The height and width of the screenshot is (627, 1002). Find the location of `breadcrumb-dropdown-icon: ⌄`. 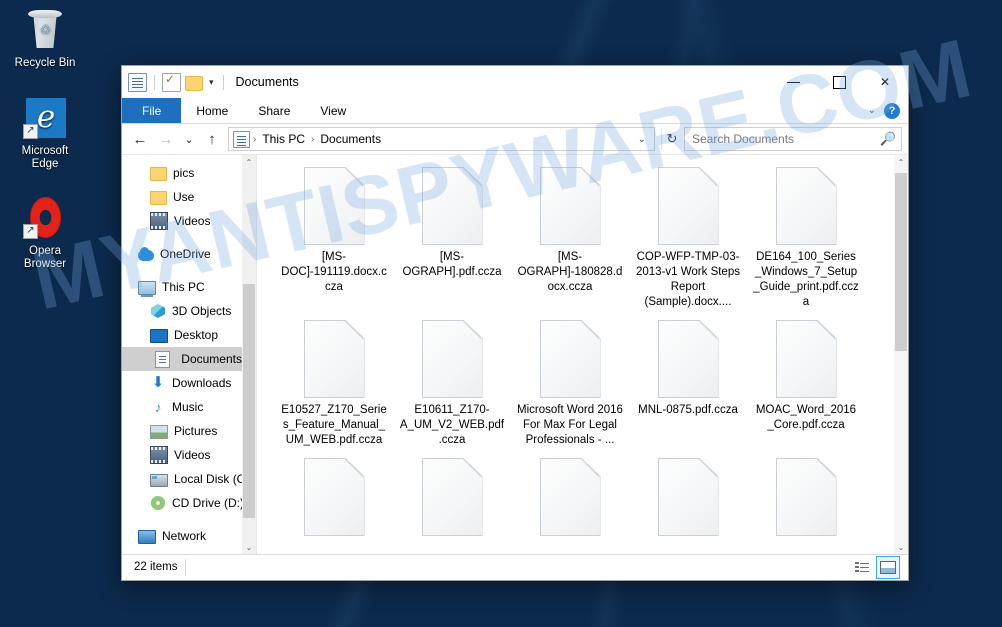

breadcrumb-dropdown-icon: ⌄ is located at coordinates (642, 139).